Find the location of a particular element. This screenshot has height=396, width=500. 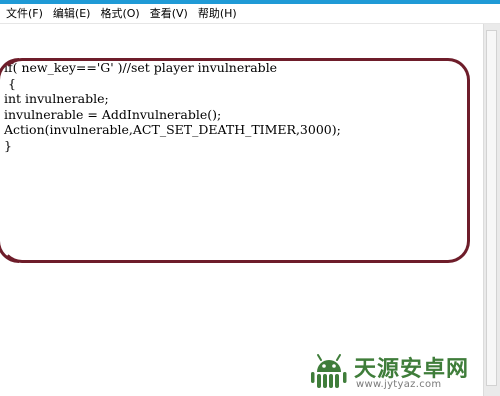

menu-bar: 文件(F) 编辑(E) 格式(O) 查看(V) 帮助(H) is located at coordinates (250, 14).